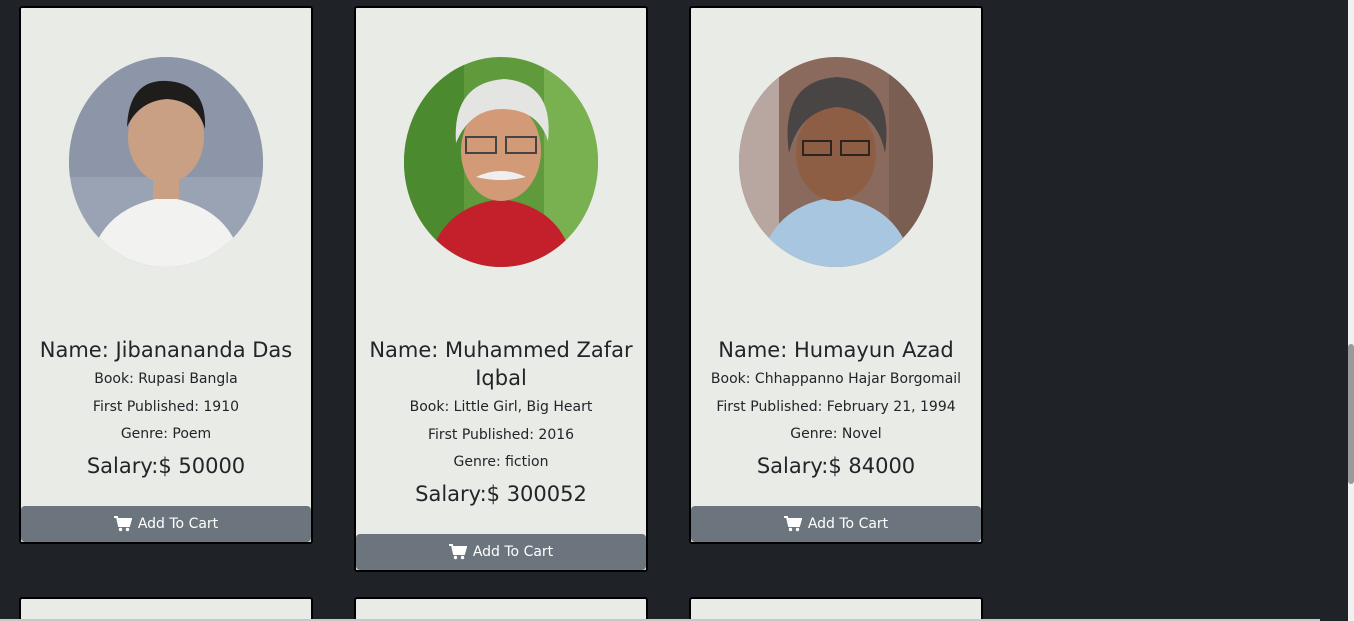  Describe the element at coordinates (166, 350) in the screenshot. I see `author-name: Name: Jibanananda Das` at that location.